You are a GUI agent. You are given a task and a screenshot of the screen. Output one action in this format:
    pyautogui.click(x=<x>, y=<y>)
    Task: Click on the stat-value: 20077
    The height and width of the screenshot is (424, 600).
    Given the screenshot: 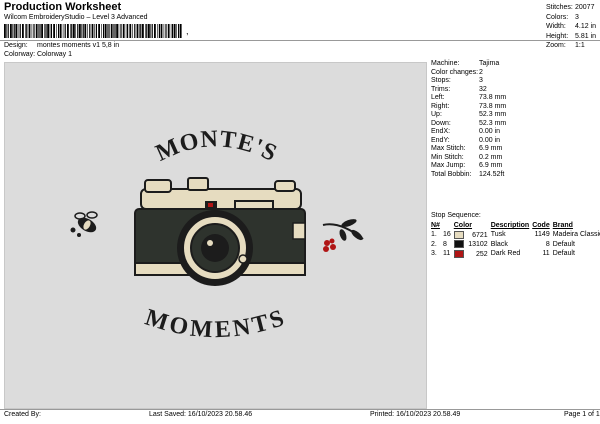 What is the action you would take?
    pyautogui.click(x=585, y=7)
    